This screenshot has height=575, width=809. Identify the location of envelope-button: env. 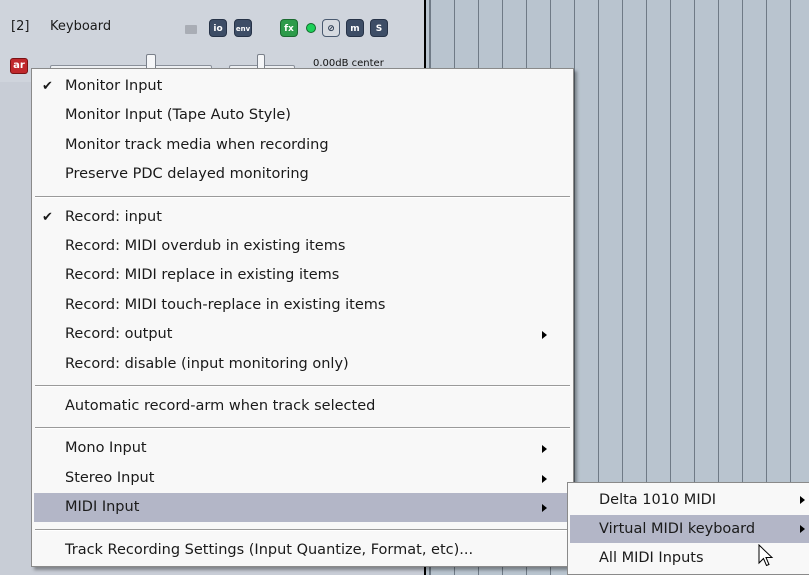
(243, 28).